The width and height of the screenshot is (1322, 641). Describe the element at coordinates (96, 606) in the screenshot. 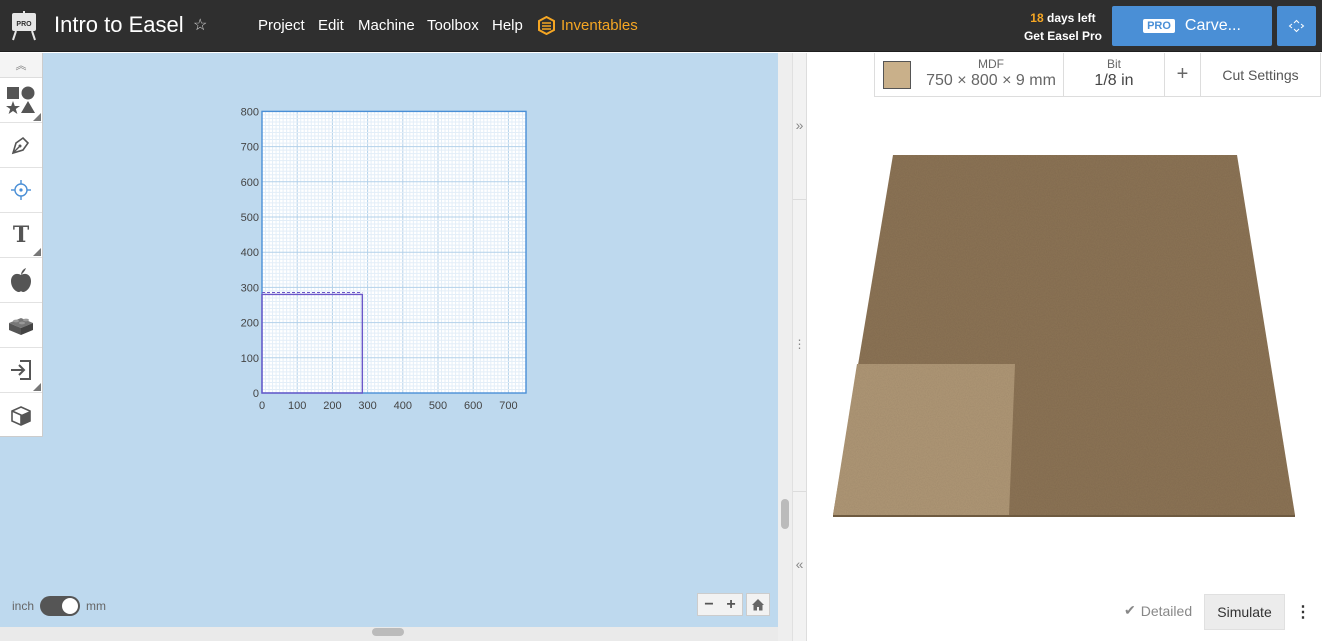

I see `unit-mm-label: mm` at that location.